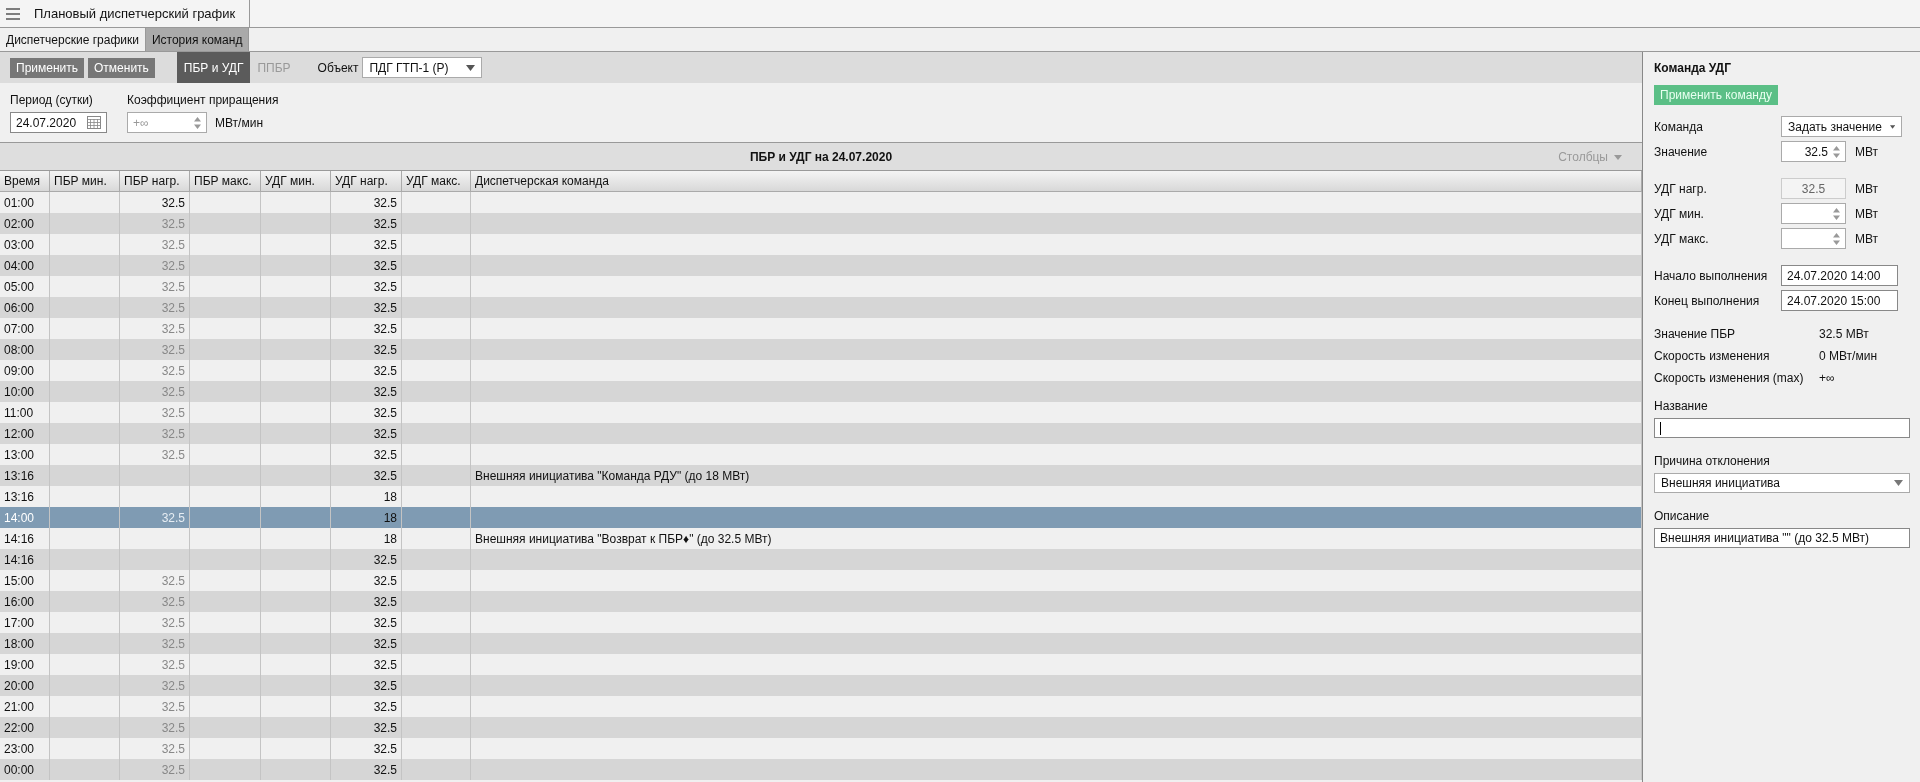  I want to click on column-header: Диспетчерская команда, so click(1056, 181).